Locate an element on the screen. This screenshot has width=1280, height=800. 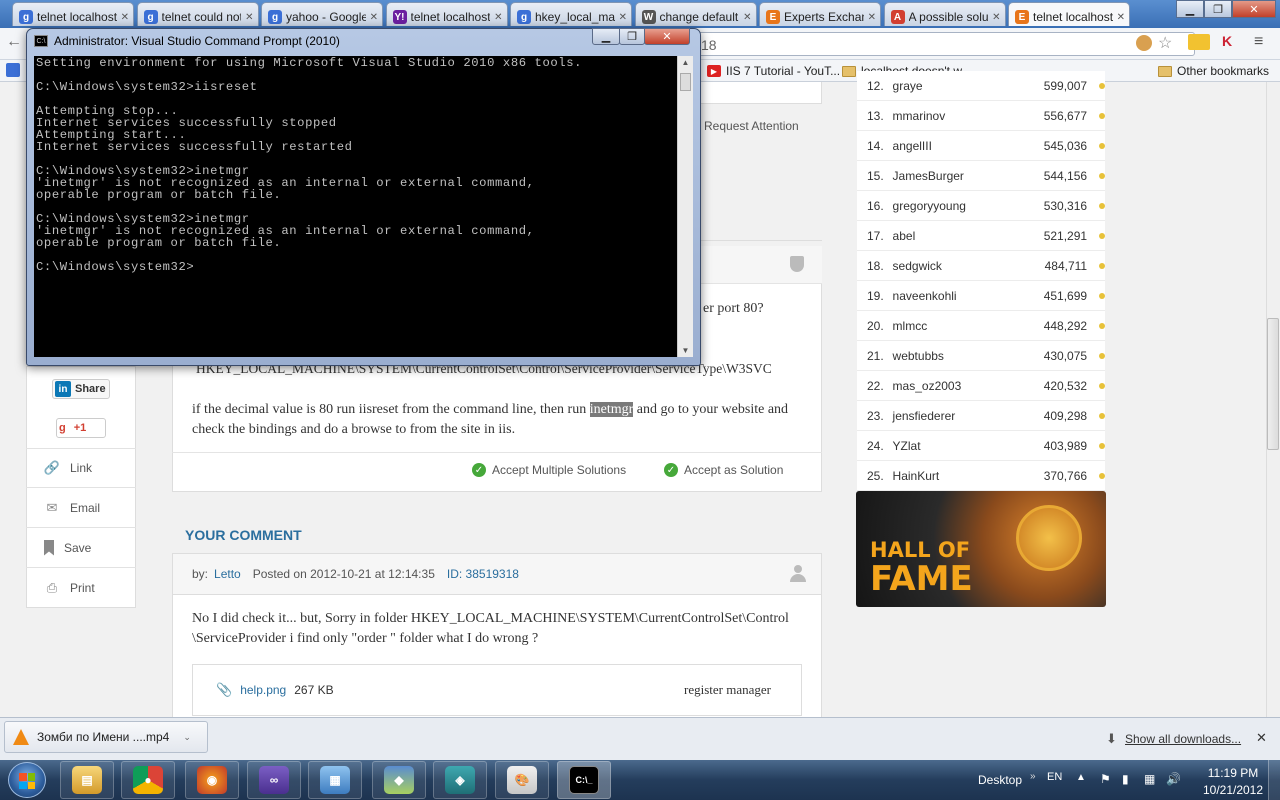
ranking-row: 14. angelIII 545,036 is located at coordinates (981, 146).